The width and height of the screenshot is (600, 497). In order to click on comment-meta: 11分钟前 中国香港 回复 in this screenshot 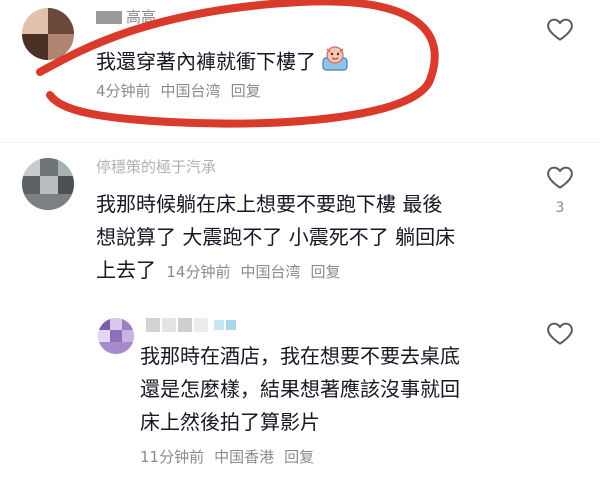, I will do `click(232, 456)`.